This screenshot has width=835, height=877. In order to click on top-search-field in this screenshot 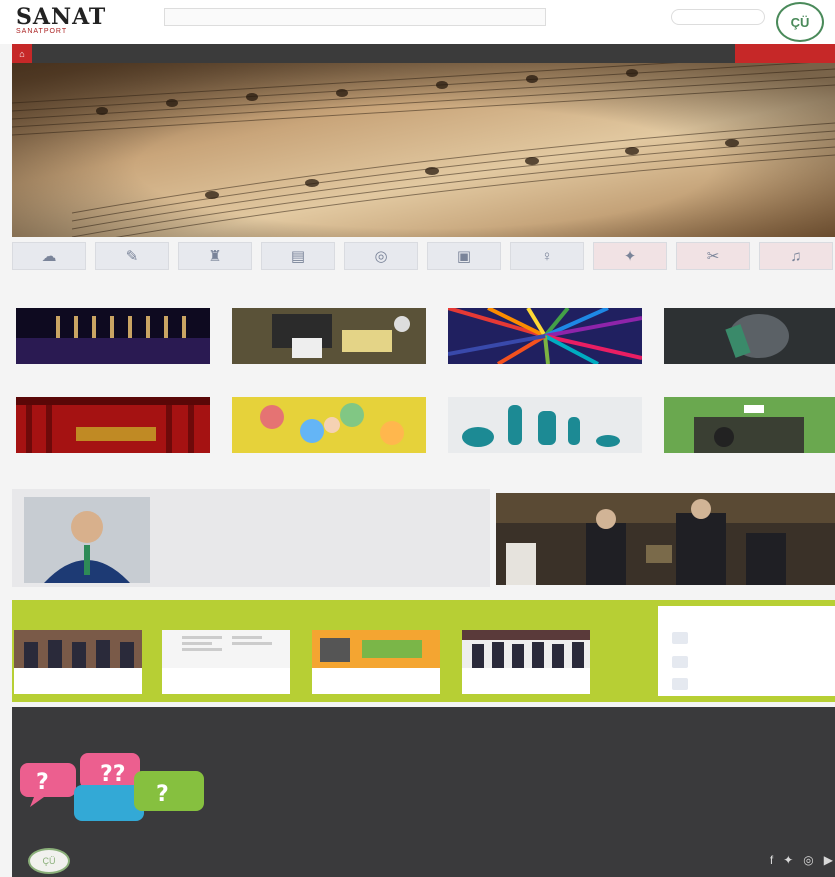, I will do `click(355, 17)`.